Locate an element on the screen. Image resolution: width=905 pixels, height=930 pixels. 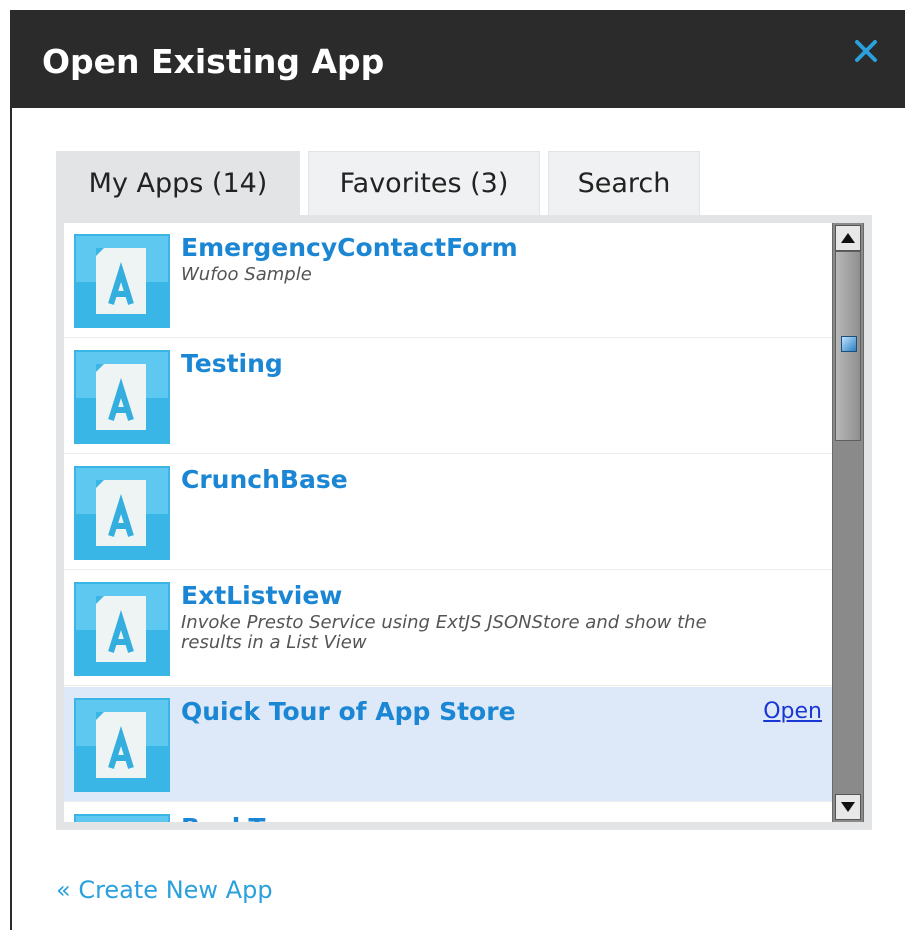
app-description: Wufoo Sample is located at coordinates (246, 274).